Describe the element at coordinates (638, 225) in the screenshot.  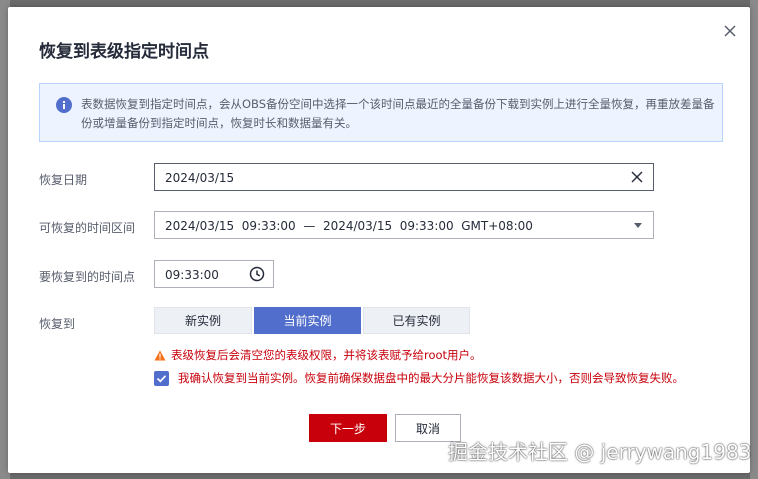
I see `chevron-down-icon` at that location.